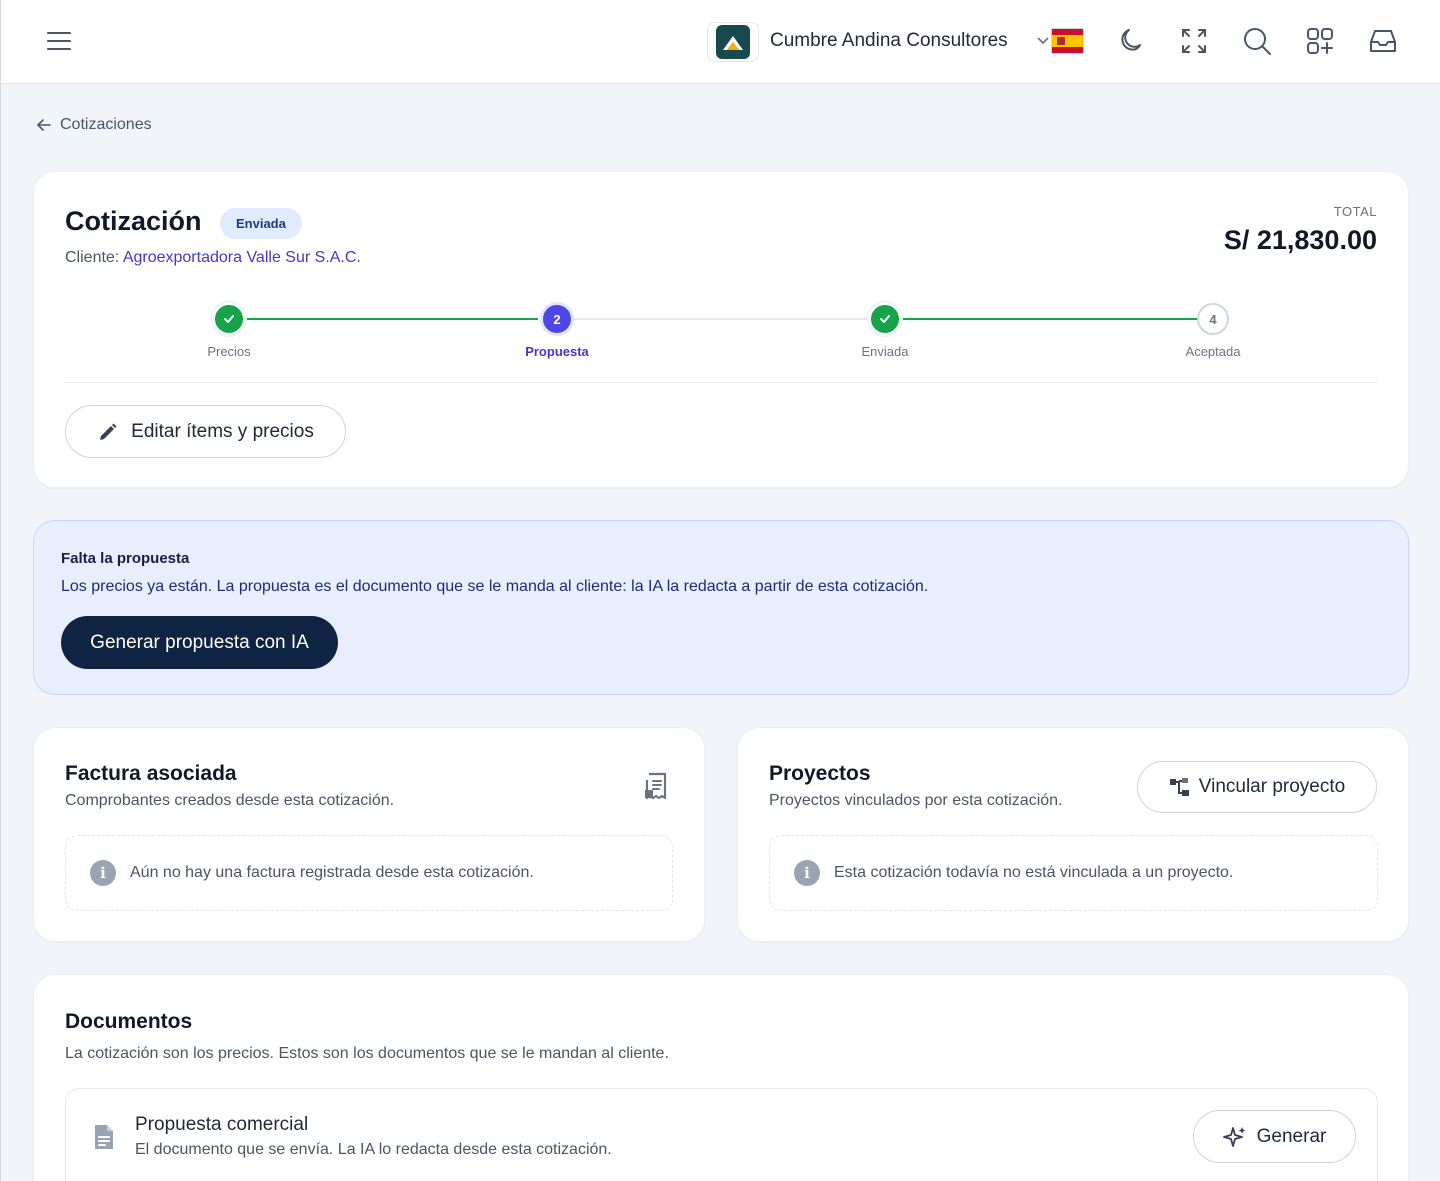  Describe the element at coordinates (1272, 786) in the screenshot. I see `link-project-label: Vincular proyecto` at that location.